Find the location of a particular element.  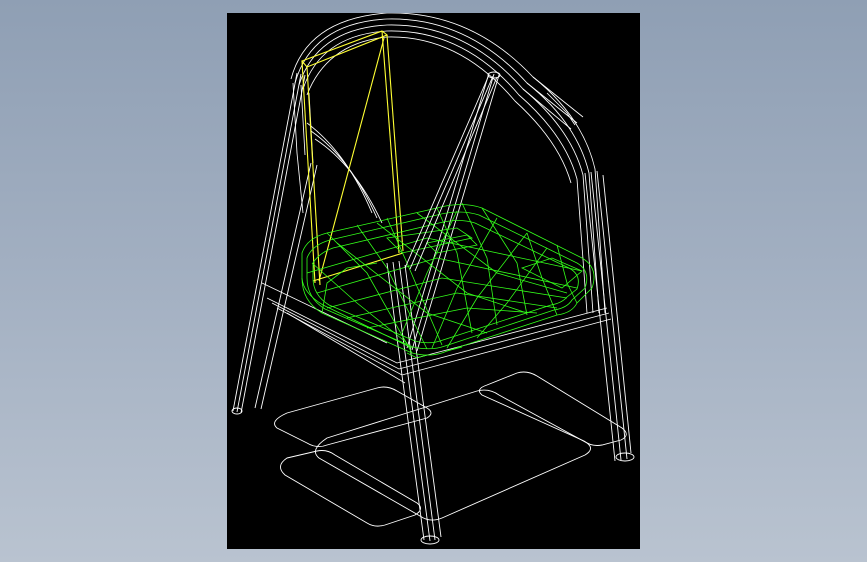

back-panel is located at coordinates (352, 158).